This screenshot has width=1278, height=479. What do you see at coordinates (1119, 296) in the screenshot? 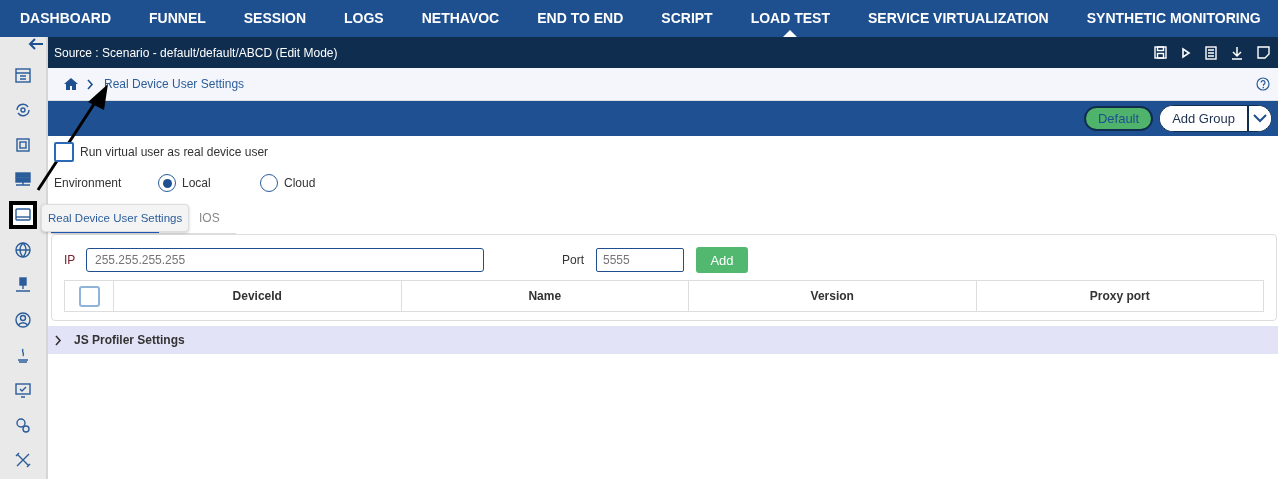
I see `column-header: Proxy port` at bounding box center [1119, 296].